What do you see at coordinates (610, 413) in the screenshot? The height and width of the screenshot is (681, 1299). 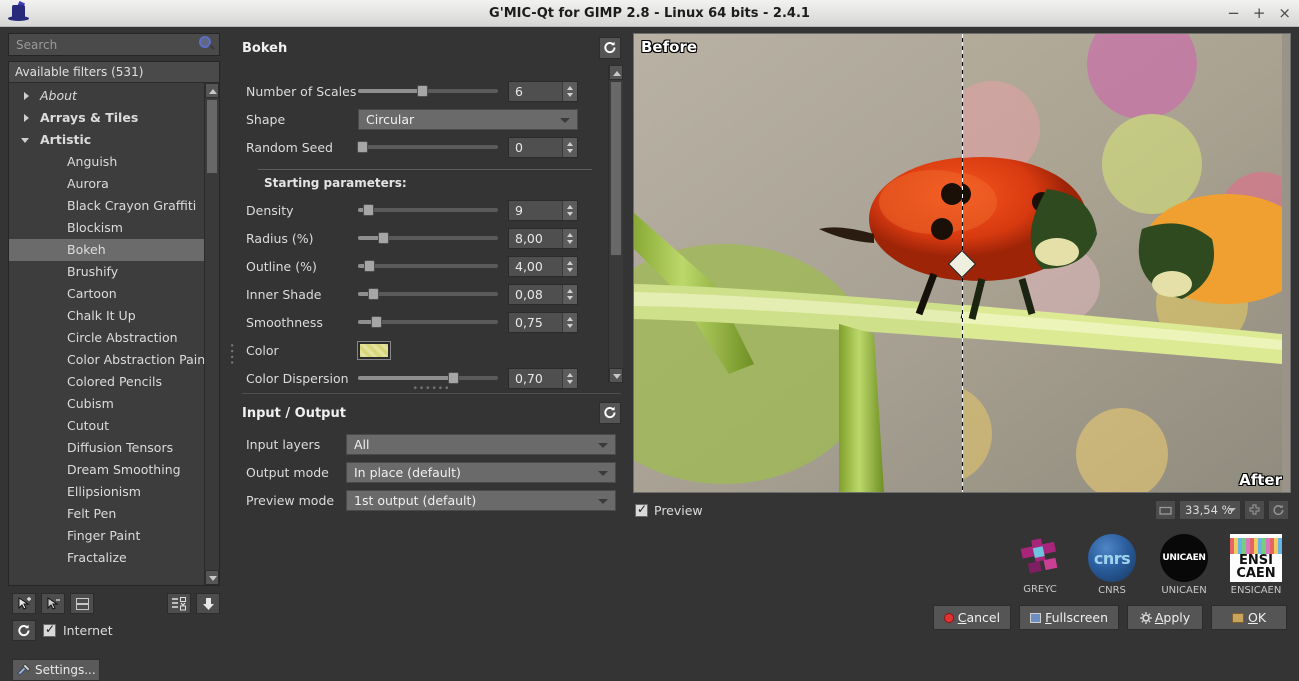 I see `reset-io-button` at bounding box center [610, 413].